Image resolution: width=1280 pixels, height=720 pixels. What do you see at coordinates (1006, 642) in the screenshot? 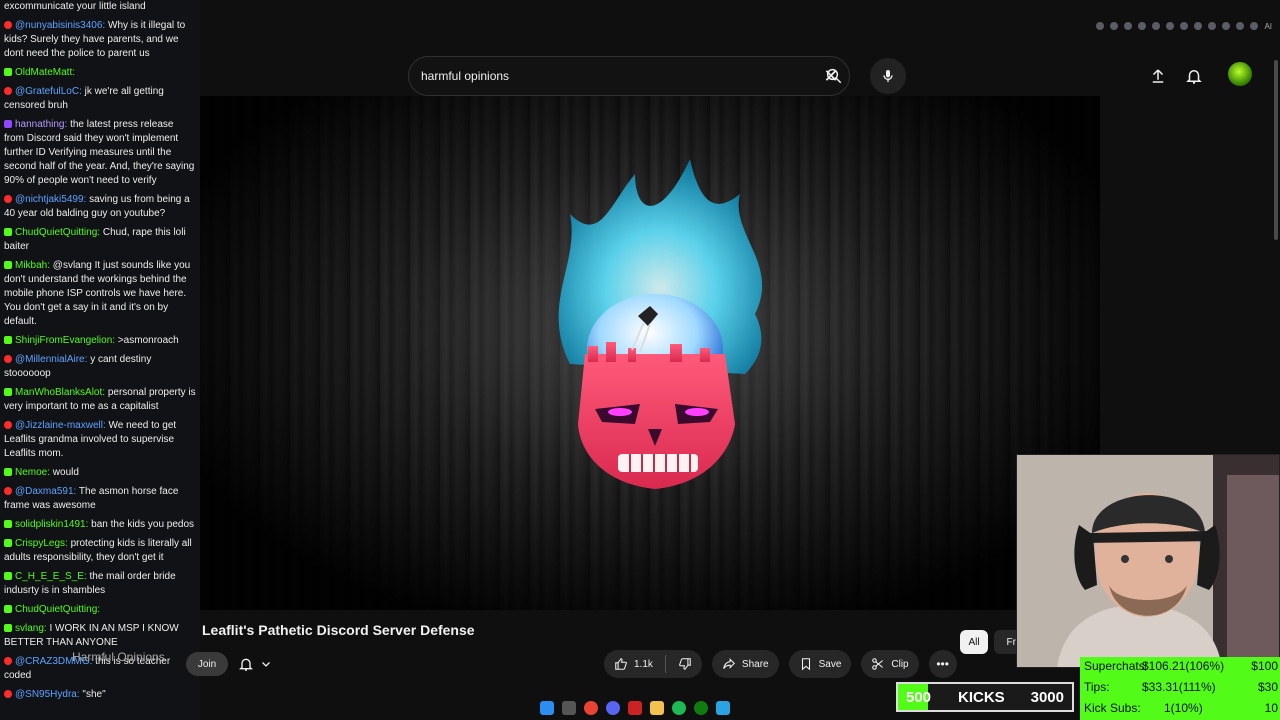
I see `chip-next: Fr` at bounding box center [1006, 642].